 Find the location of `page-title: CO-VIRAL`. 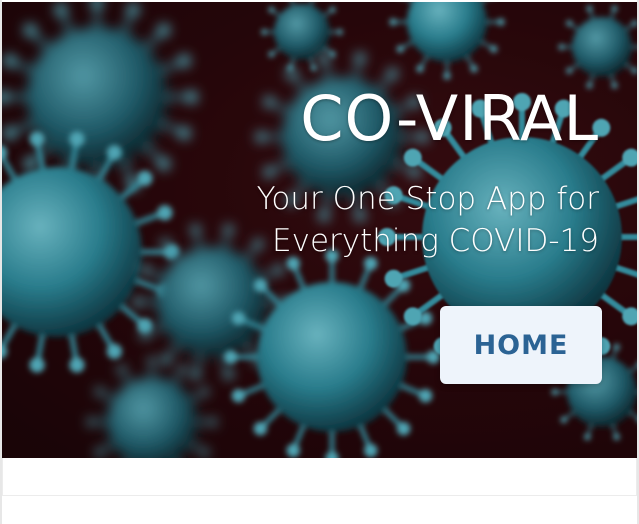

page-title: CO-VIRAL is located at coordinates (449, 118).